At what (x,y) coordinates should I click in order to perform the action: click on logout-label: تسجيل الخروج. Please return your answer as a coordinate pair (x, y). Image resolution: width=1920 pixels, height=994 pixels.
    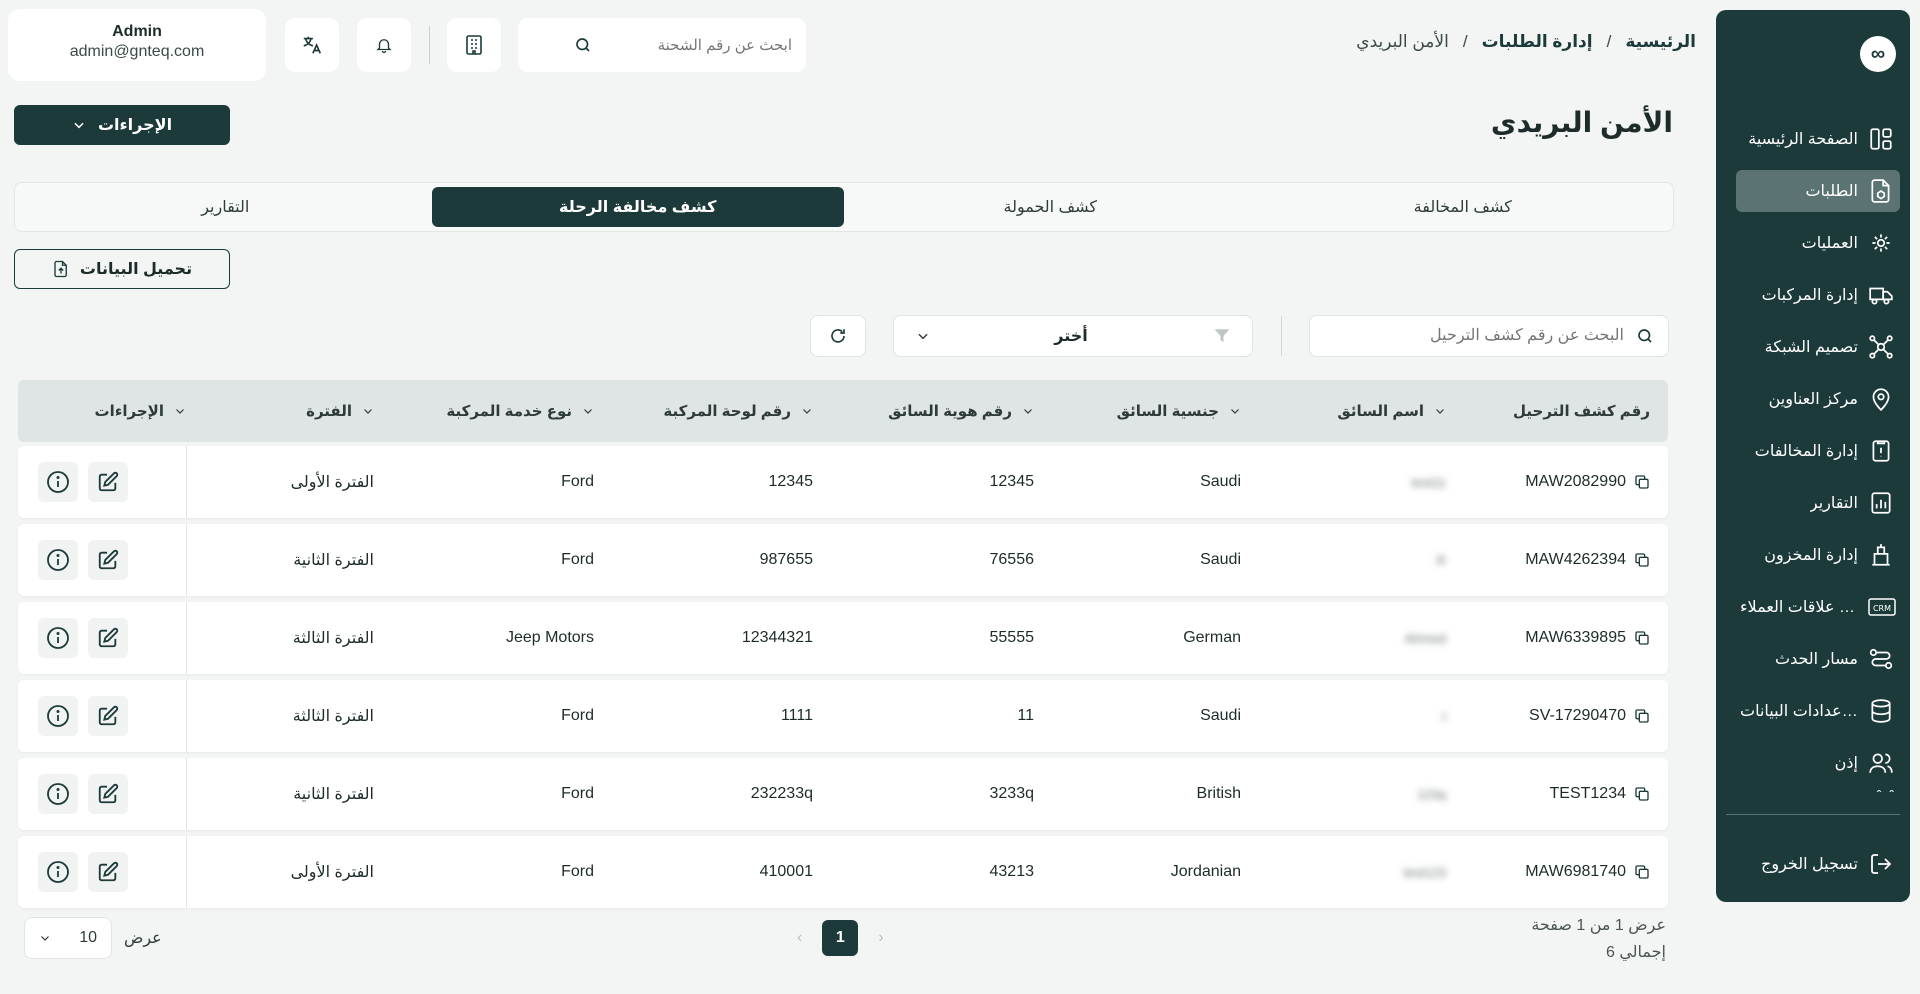
    Looking at the image, I should click on (1809, 864).